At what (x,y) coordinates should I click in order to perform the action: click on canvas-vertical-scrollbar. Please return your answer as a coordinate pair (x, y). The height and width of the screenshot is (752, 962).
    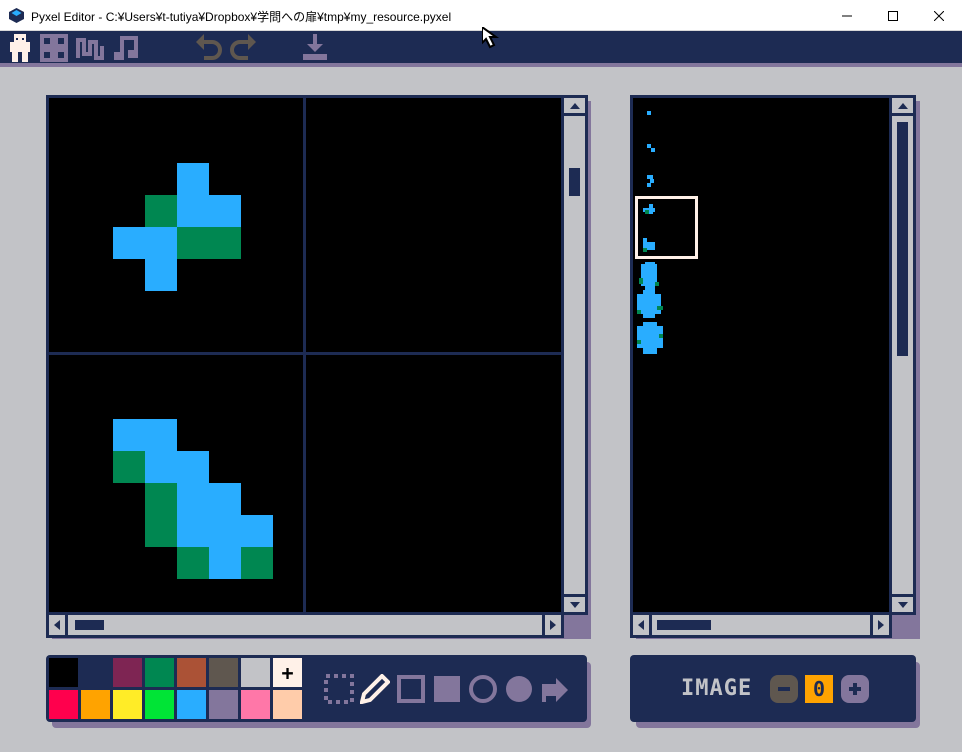
    Looking at the image, I should click on (574, 355).